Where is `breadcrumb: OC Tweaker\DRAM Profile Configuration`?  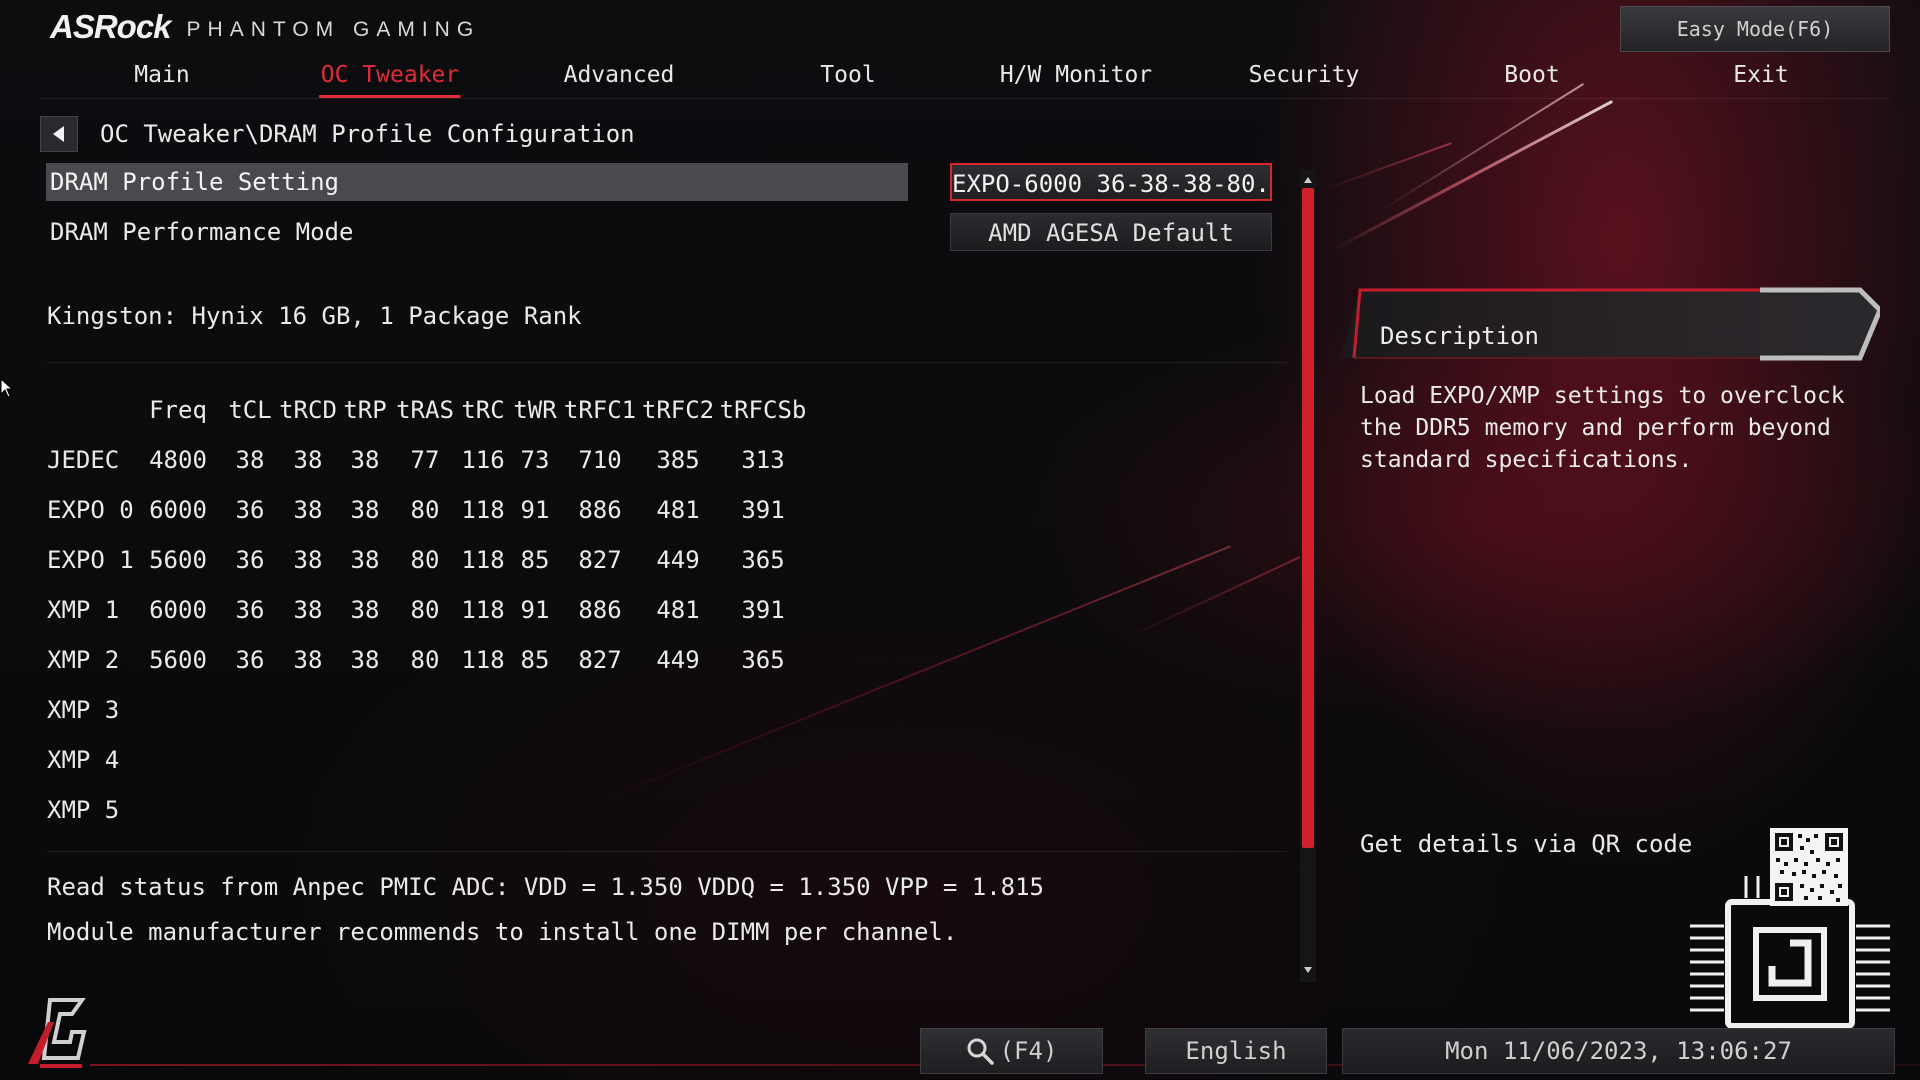
breadcrumb: OC Tweaker\DRAM Profile Configuration is located at coordinates (367, 134).